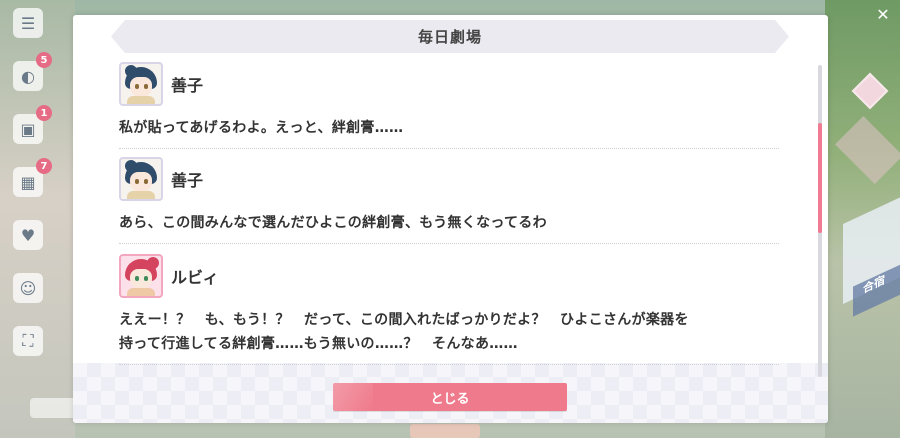  Describe the element at coordinates (450, 397) in the screenshot. I see `close-button: とじる` at that location.